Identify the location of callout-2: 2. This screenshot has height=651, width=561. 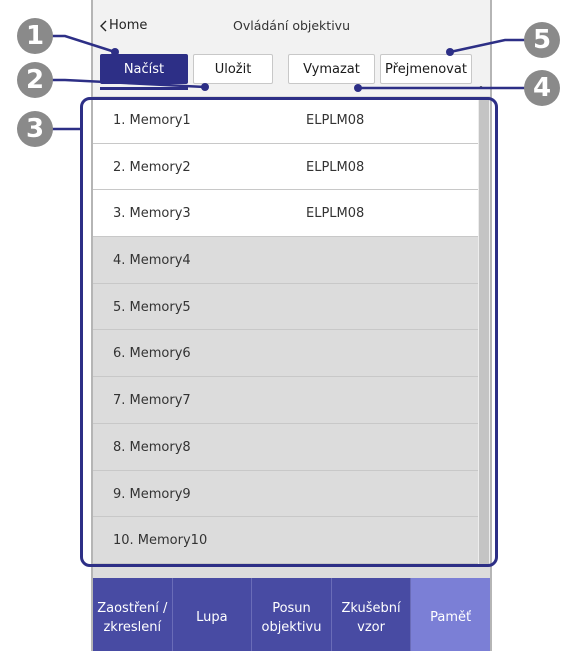
(35, 80).